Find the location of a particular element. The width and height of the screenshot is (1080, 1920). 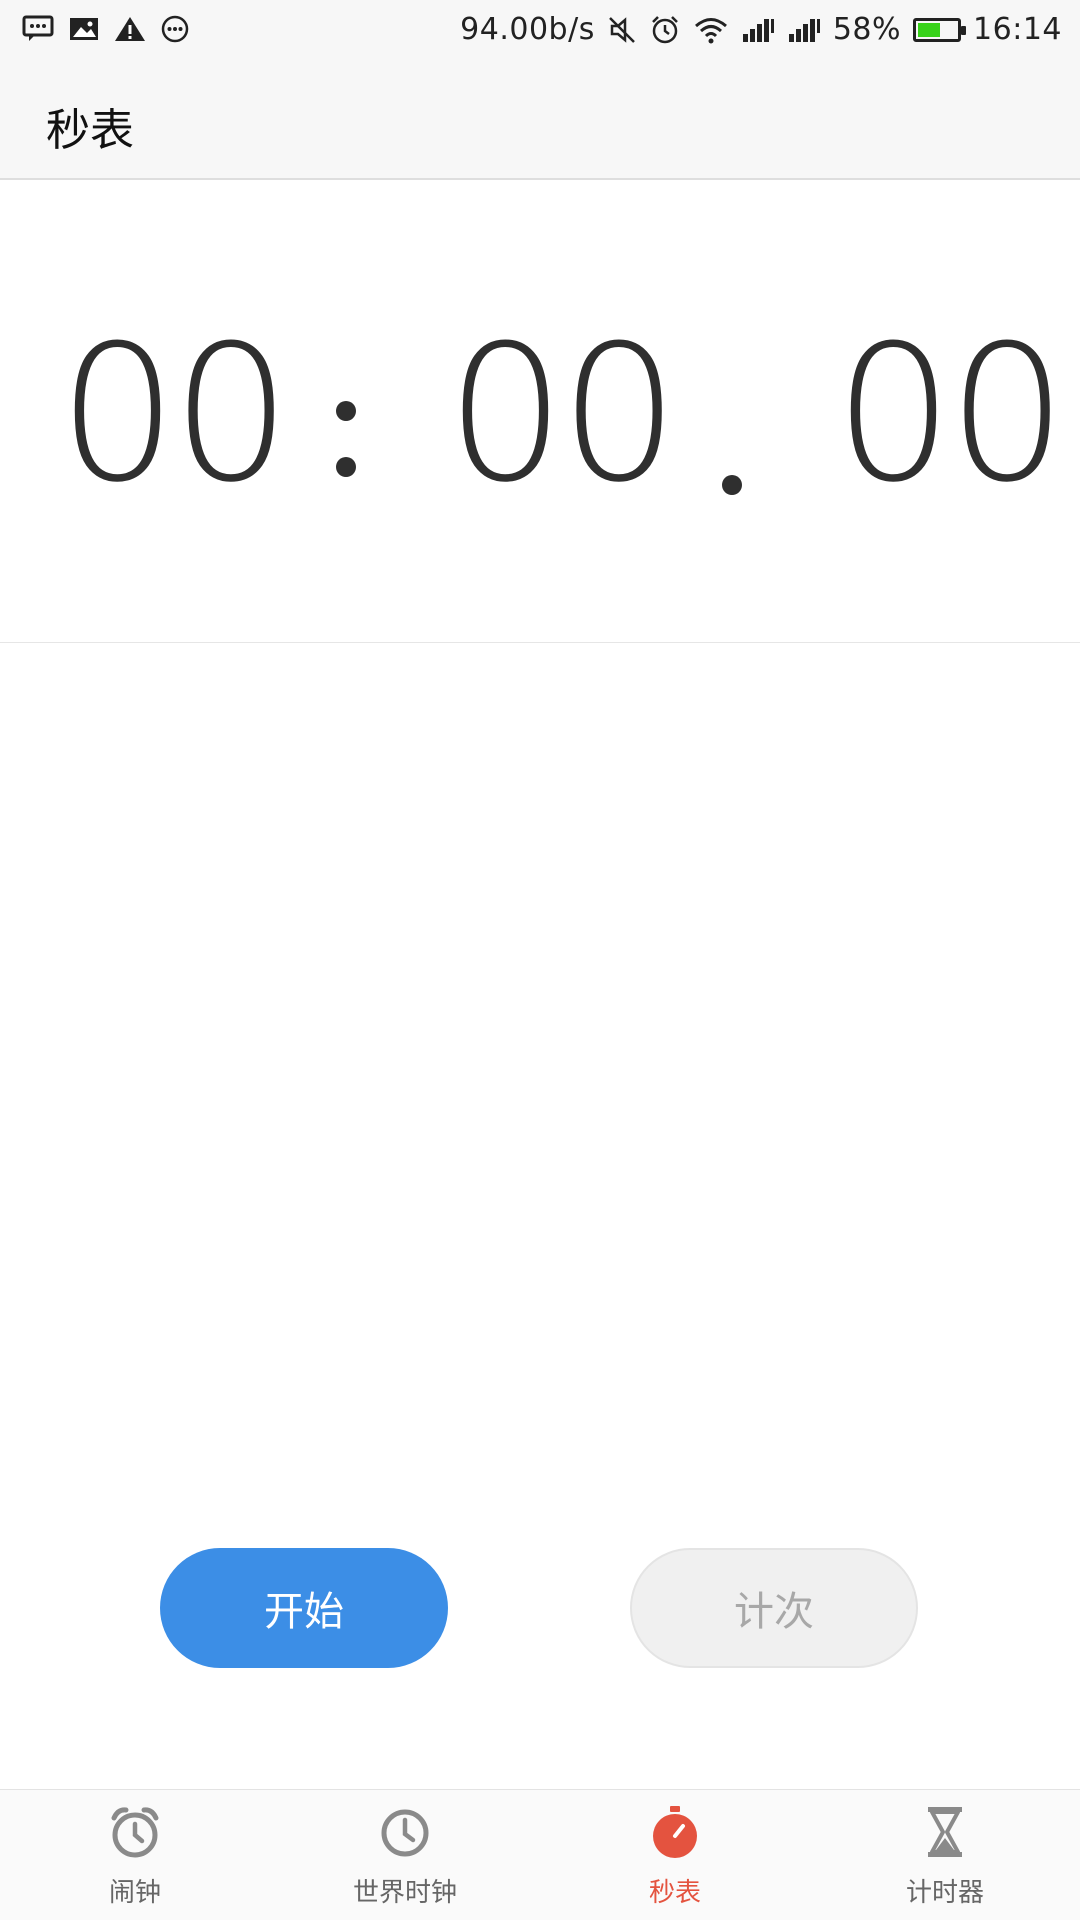

status-bar: 94.00b/s 58% 16:14 is located at coordinates (540, 32).